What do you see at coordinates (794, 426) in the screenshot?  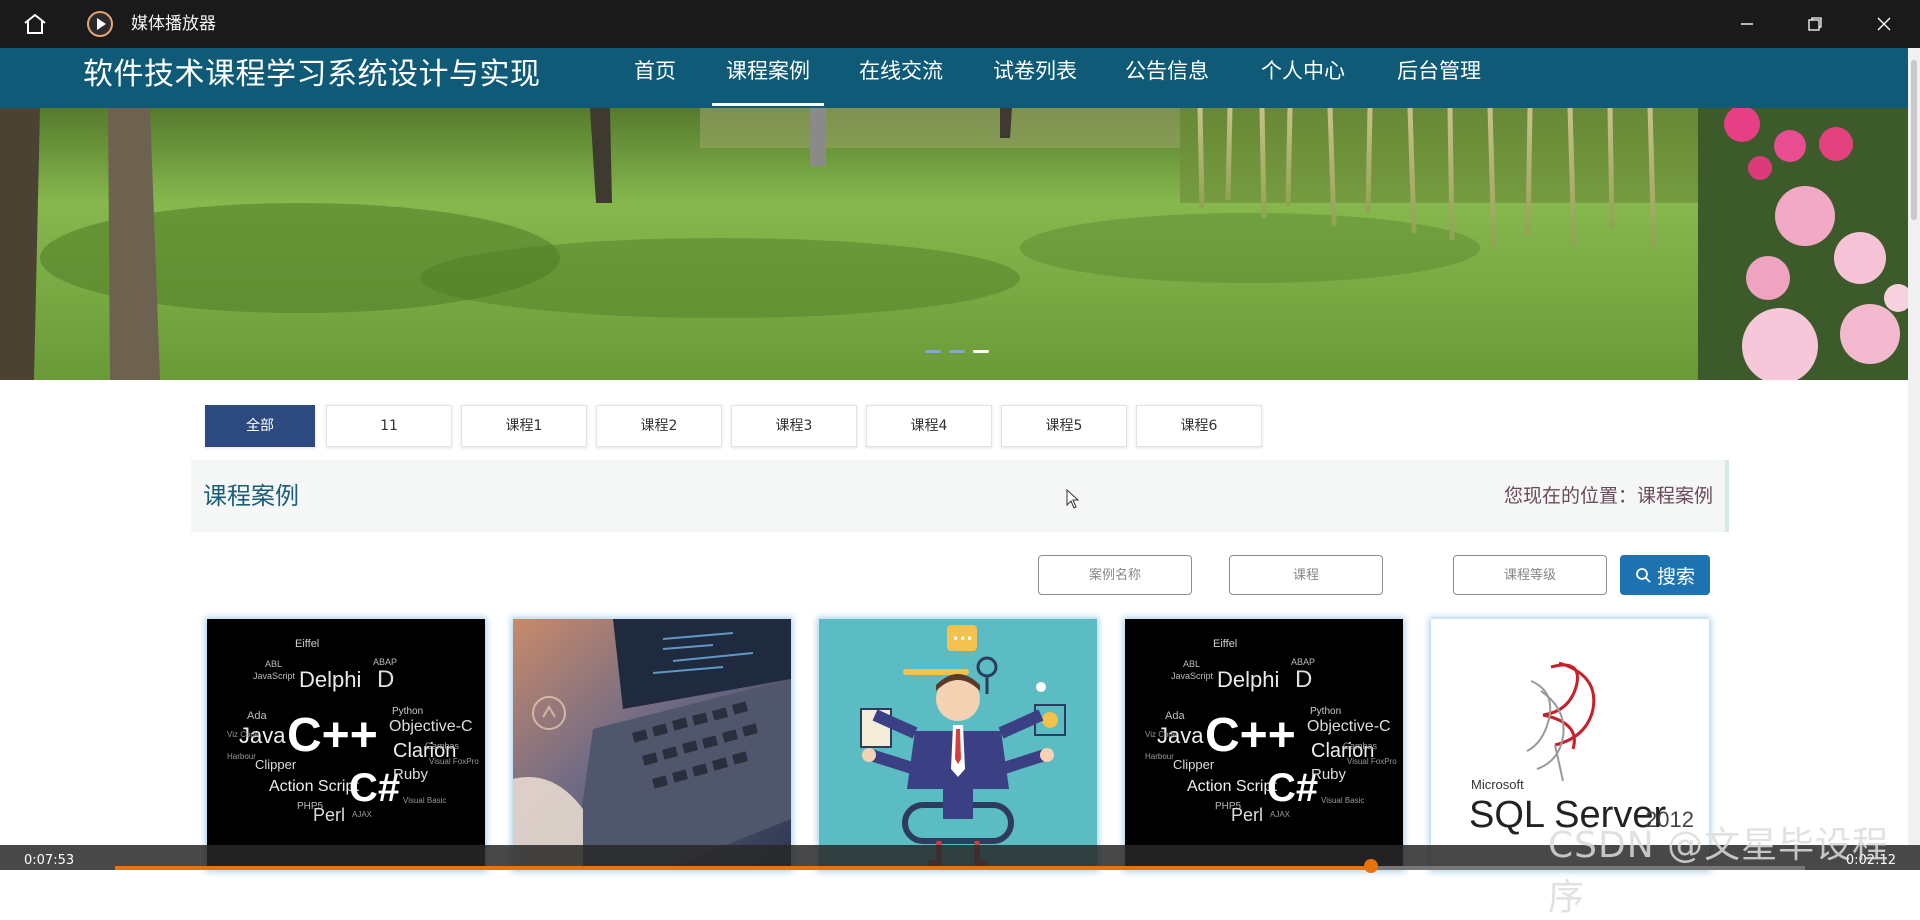 I see `category-tab-course3: 课程3` at bounding box center [794, 426].